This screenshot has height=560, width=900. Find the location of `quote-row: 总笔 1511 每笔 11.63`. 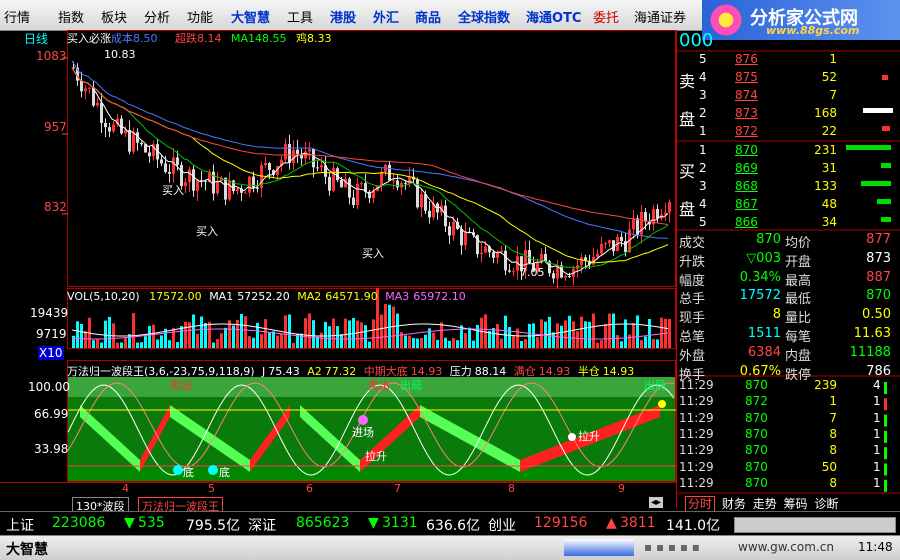

quote-row: 总笔 1511 每笔 11.63 is located at coordinates (788, 335).